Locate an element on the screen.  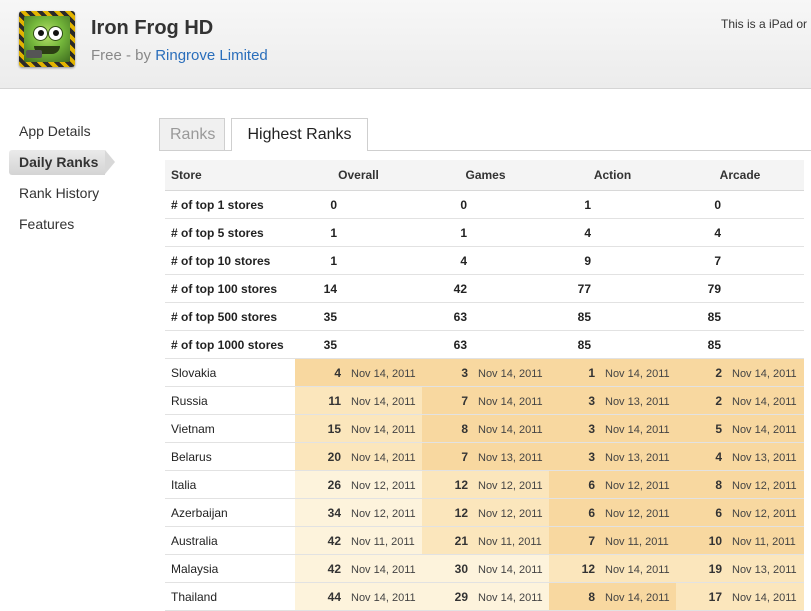
rank-cell: 44 Nov 14, 2011 is located at coordinates (358, 596).